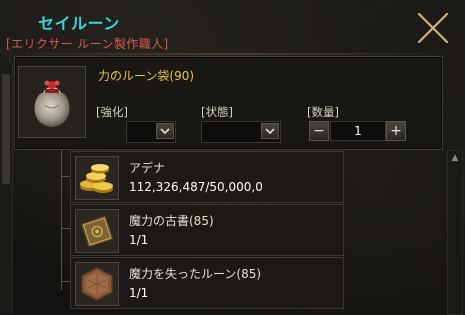  I want to click on material-name: アデナ, so click(147, 168).